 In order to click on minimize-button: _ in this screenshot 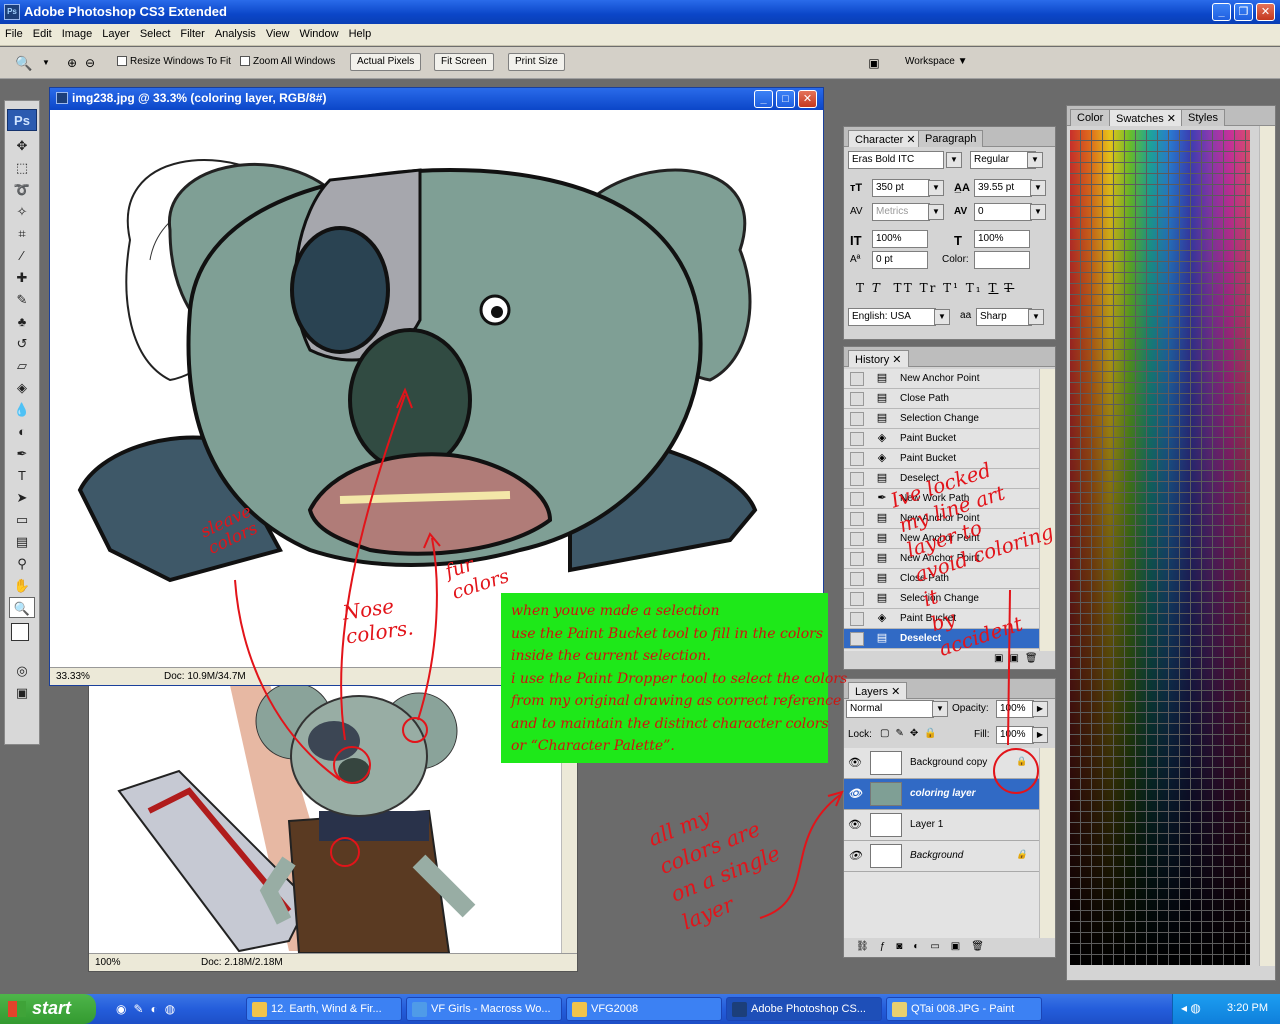, I will do `click(1221, 12)`.